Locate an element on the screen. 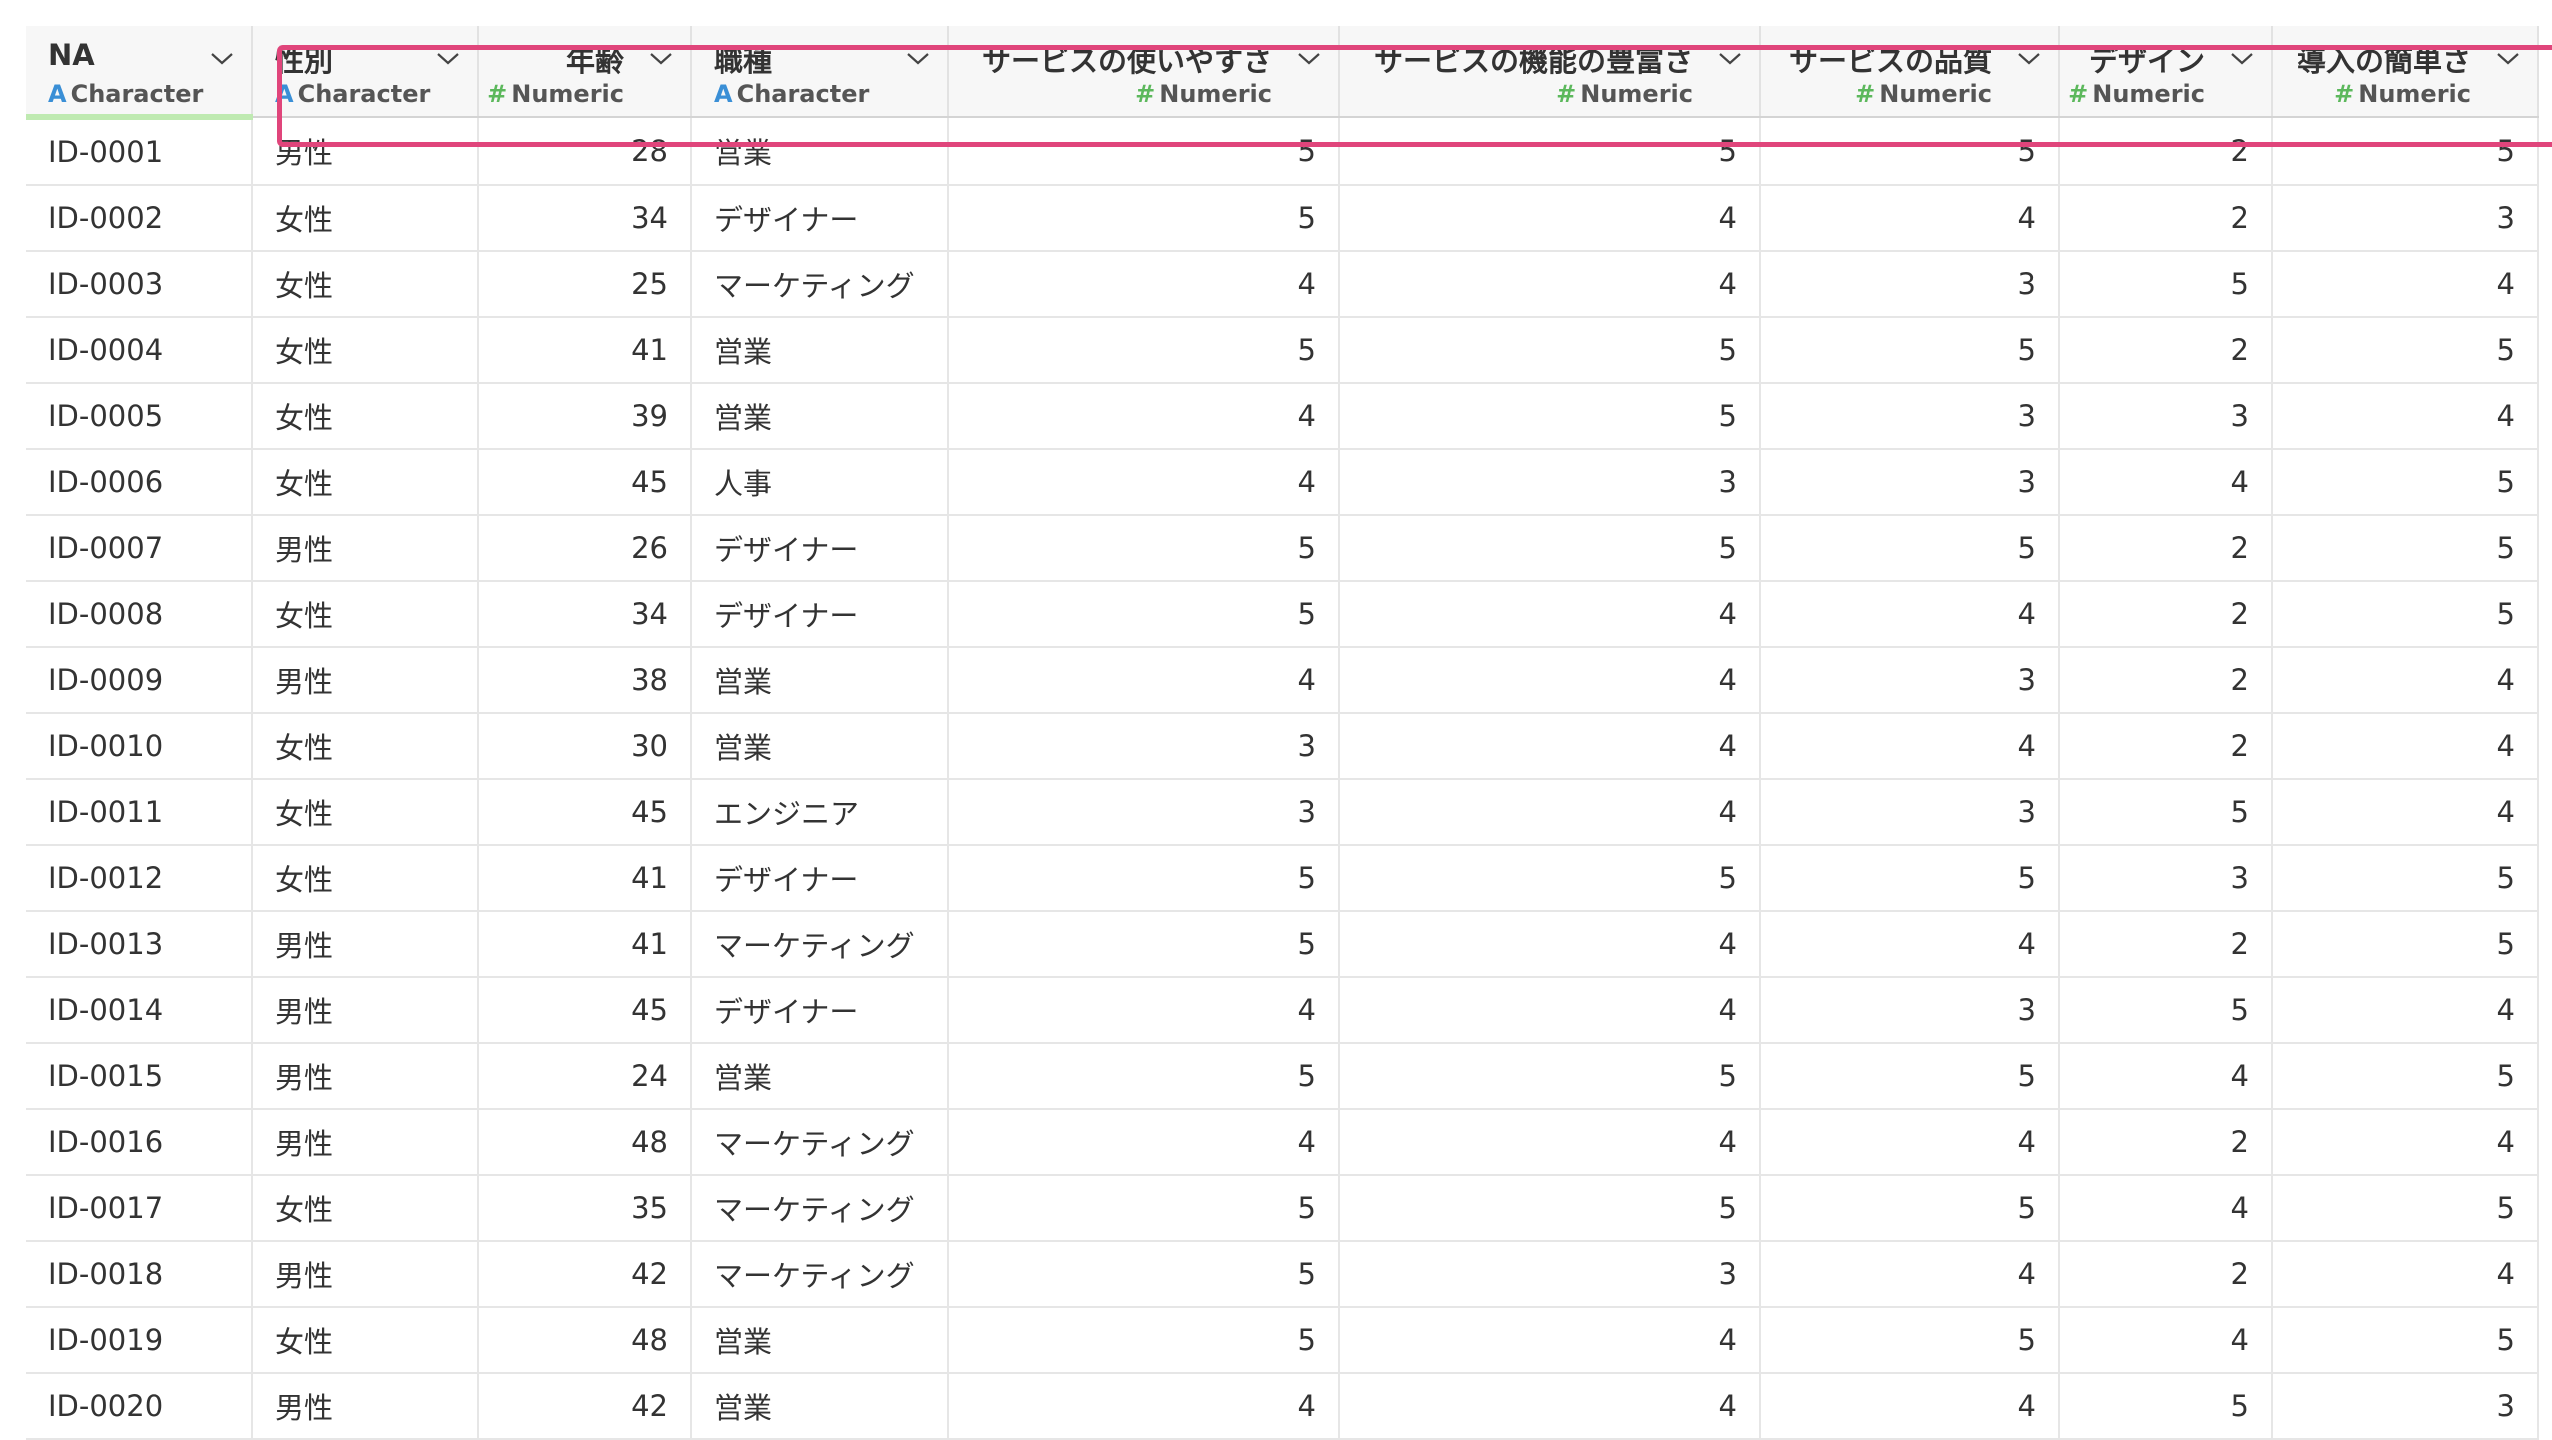 The height and width of the screenshot is (1440, 2552). table-row: ID-0008 女性 34 デザイナー 5 4 4 2 5 is located at coordinates (1282, 614).